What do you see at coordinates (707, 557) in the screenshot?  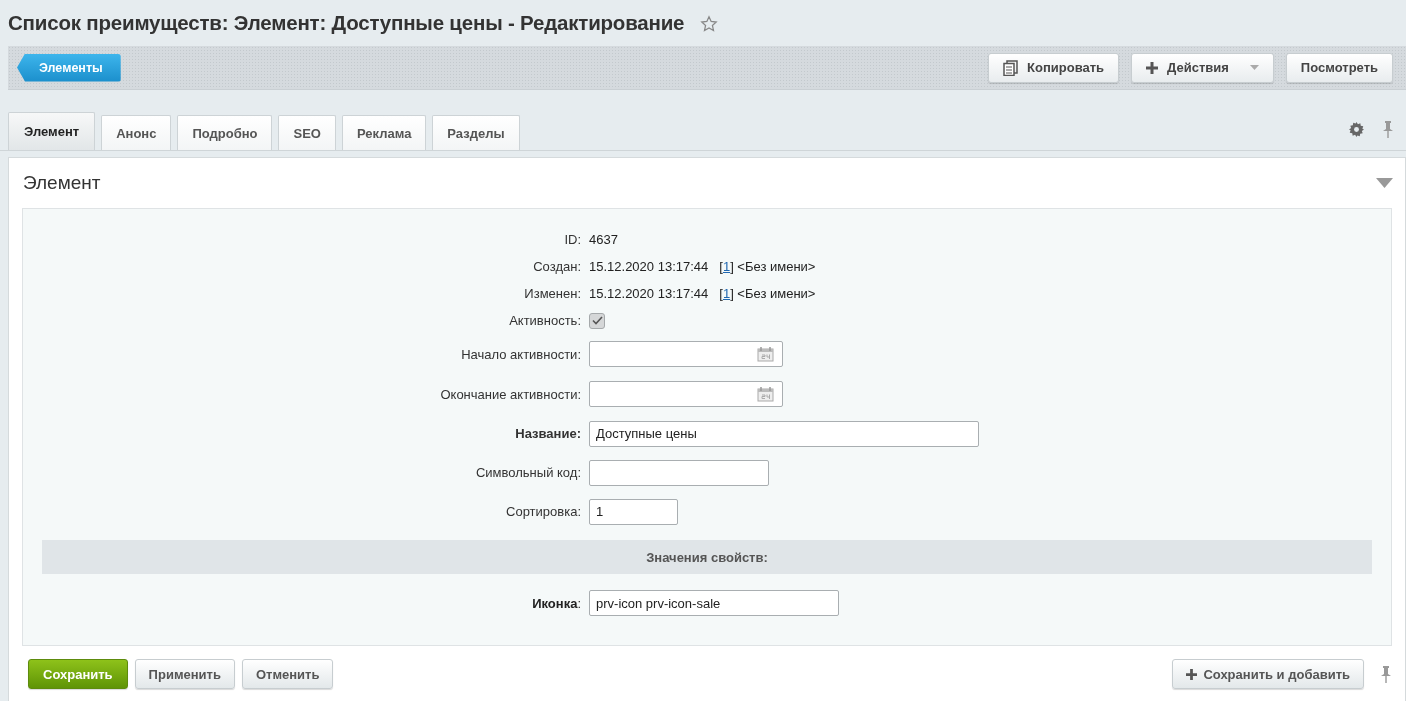 I see `section-header: Значения свойств:` at bounding box center [707, 557].